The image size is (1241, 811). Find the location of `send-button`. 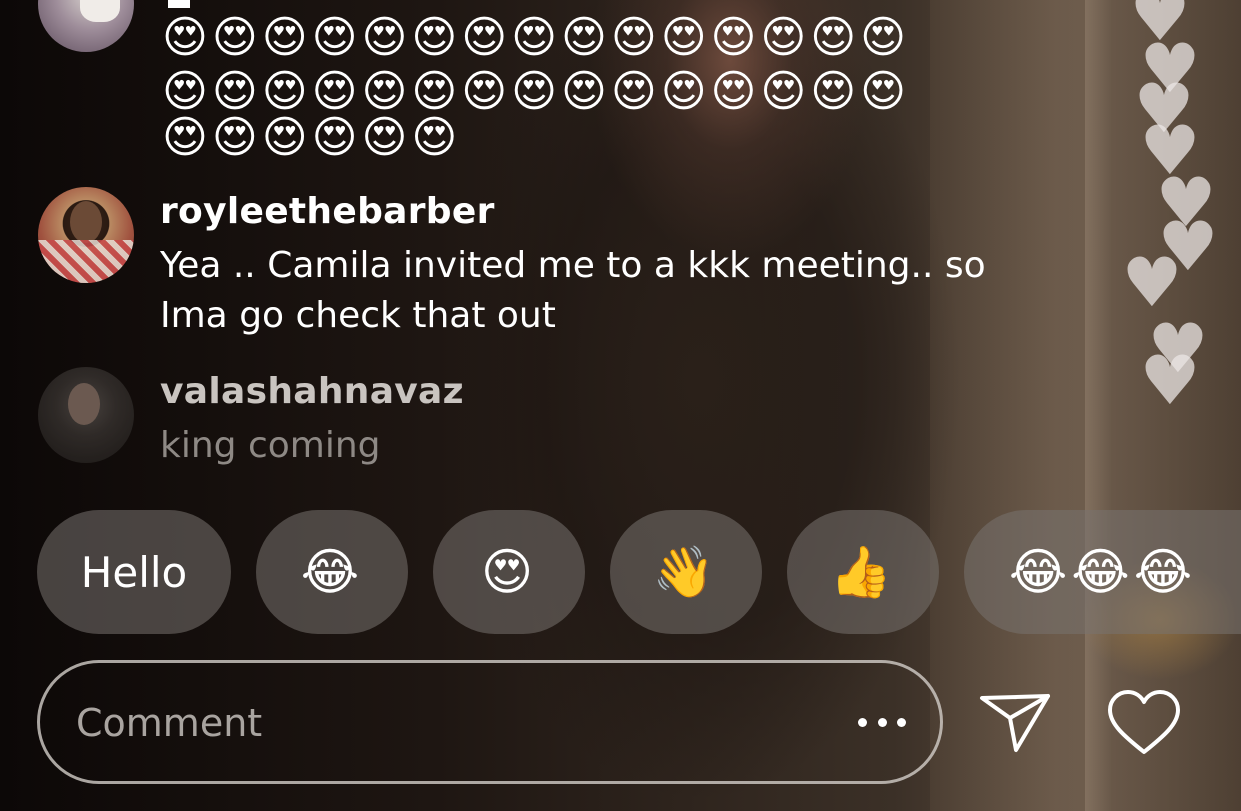

send-button is located at coordinates (1016, 723).